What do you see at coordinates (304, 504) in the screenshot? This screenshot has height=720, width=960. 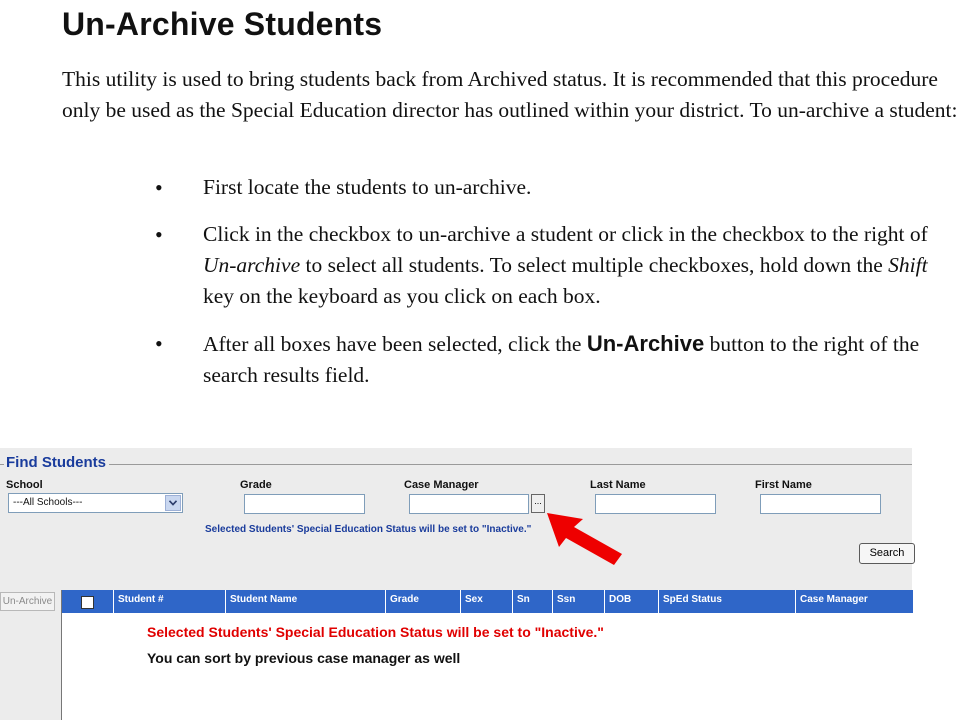 I see `grade-input` at bounding box center [304, 504].